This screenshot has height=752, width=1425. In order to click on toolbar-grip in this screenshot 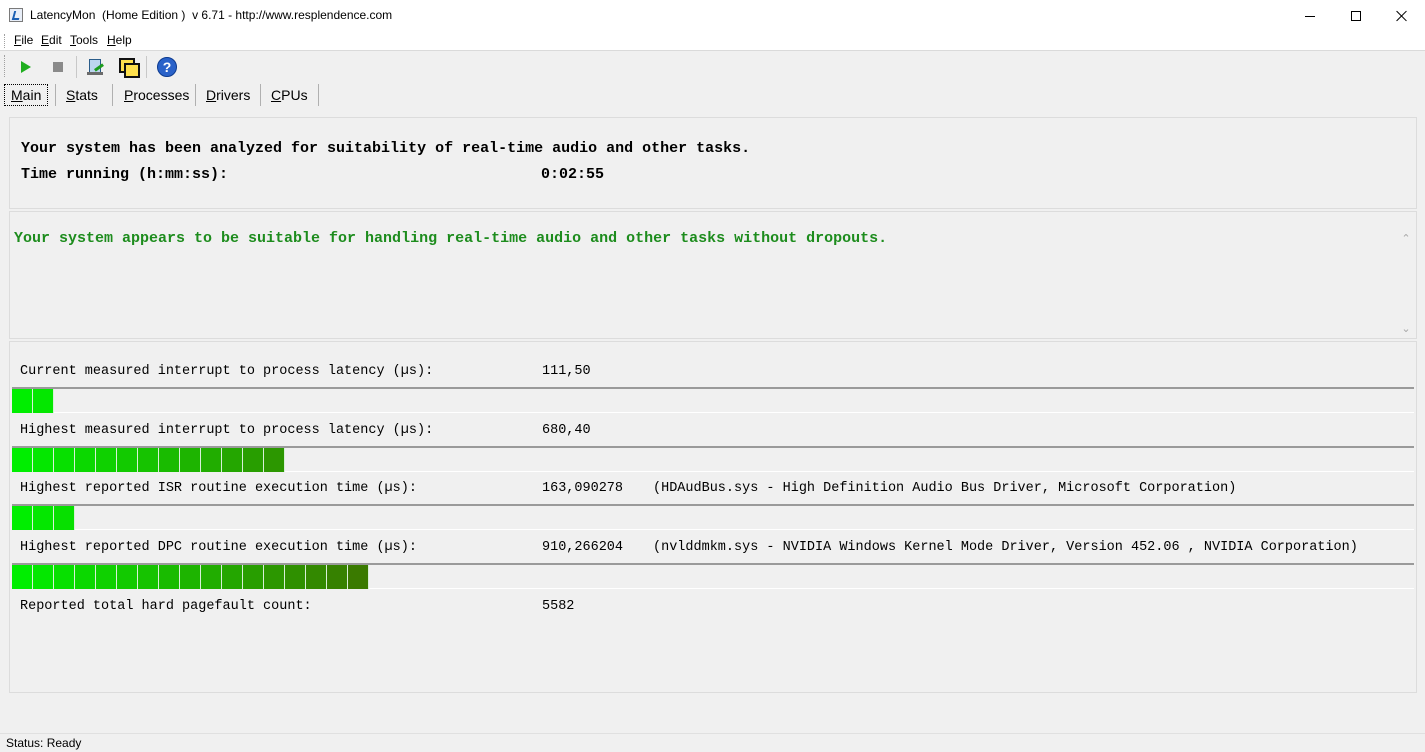, I will do `click(5, 66)`.